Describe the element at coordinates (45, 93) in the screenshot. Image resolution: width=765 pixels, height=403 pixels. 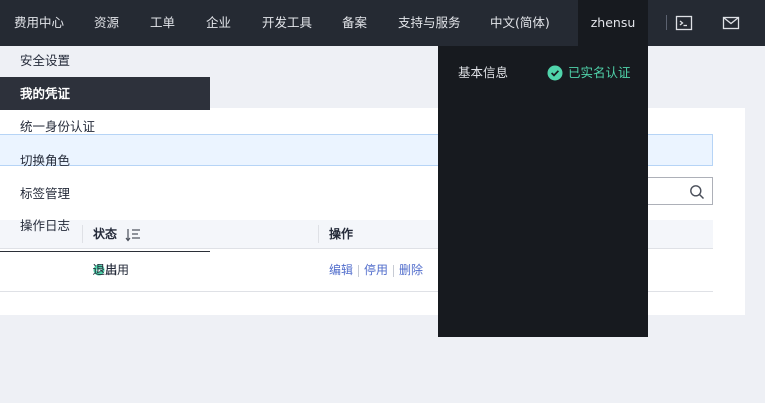
I see `menu-item-label: 我的凭证` at that location.